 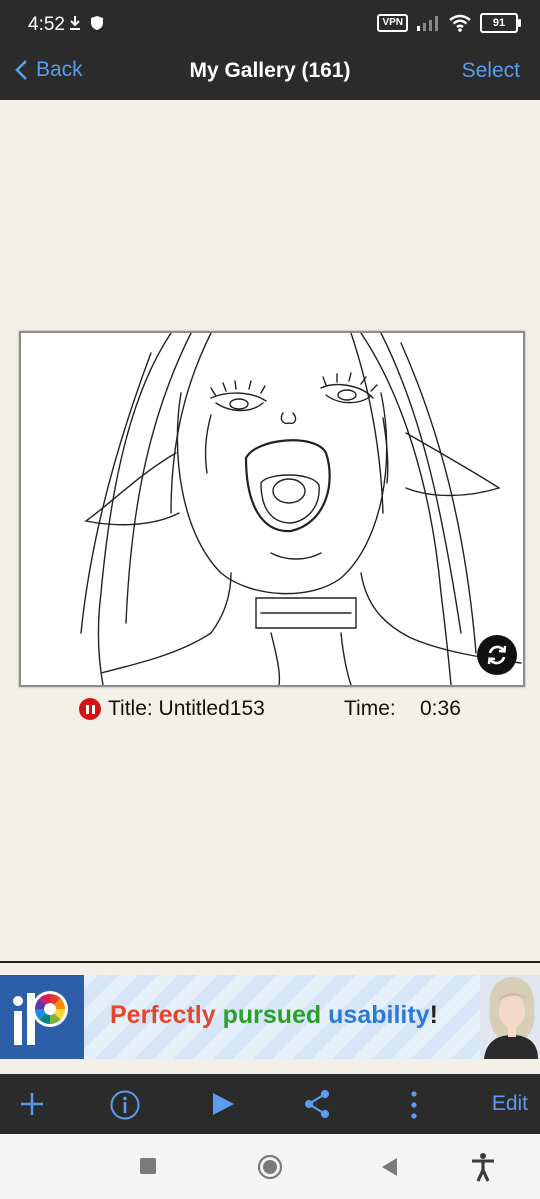 I want to click on battery-level: 91, so click(x=499, y=23).